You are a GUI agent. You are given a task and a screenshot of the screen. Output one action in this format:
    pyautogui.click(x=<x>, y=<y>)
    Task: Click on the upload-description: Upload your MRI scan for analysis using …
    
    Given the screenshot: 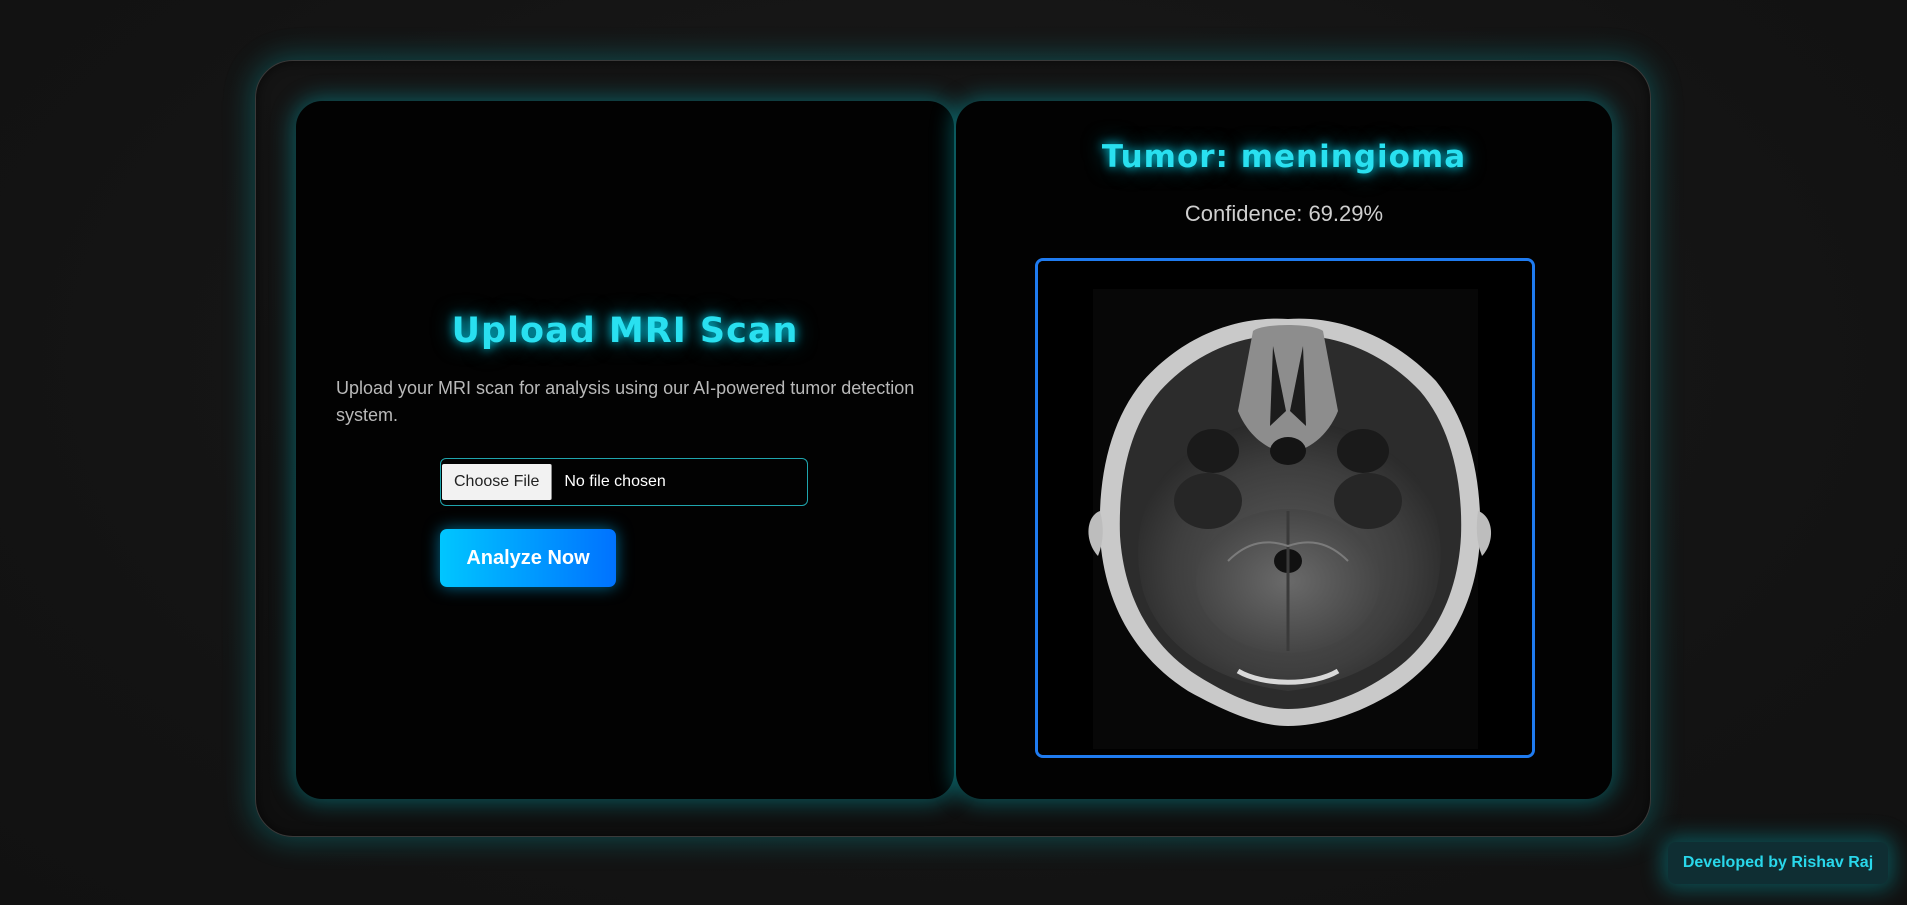 What is the action you would take?
    pyautogui.click(x=625, y=401)
    